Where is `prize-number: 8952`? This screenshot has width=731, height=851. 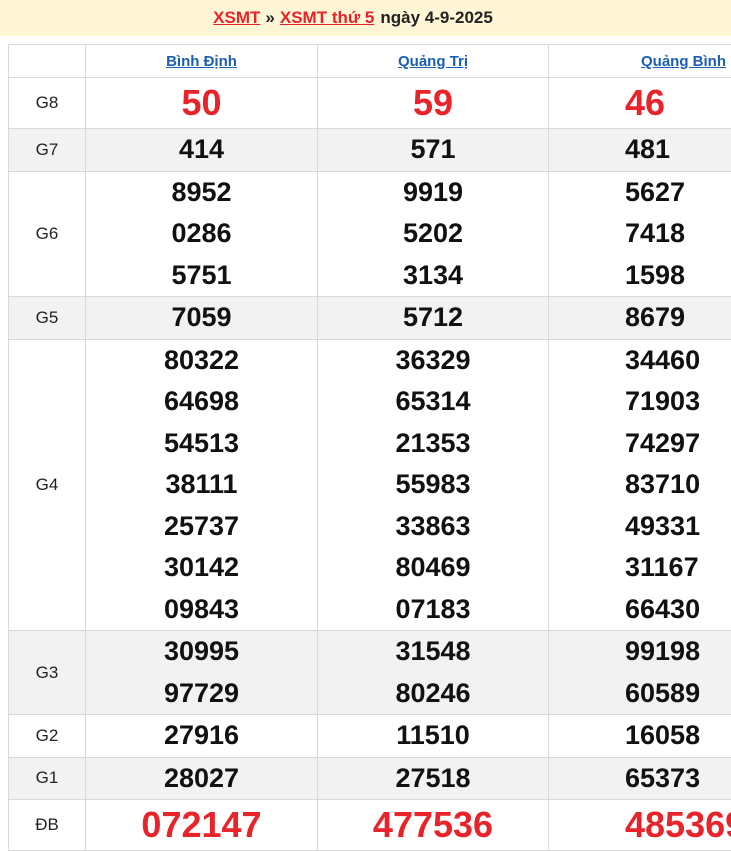
prize-number: 8952 is located at coordinates (201, 193).